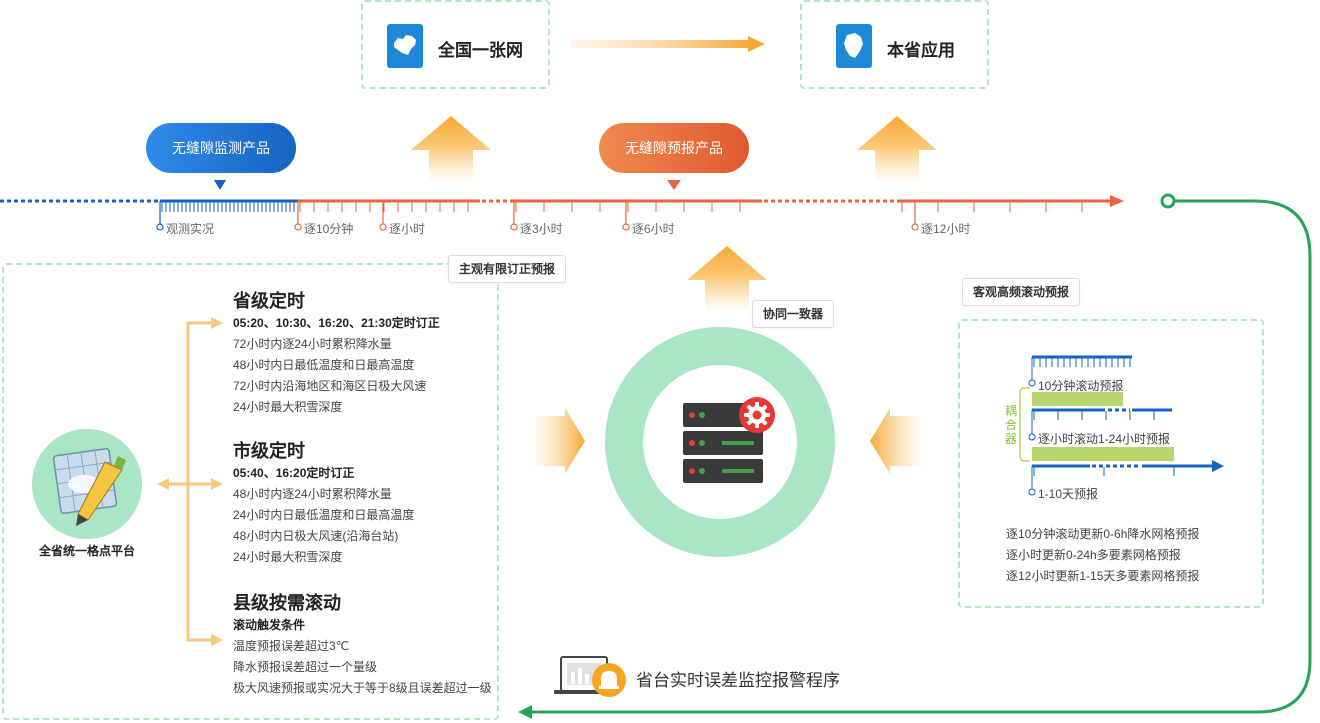  Describe the element at coordinates (757, 415) in the screenshot. I see `gear-icon` at that location.